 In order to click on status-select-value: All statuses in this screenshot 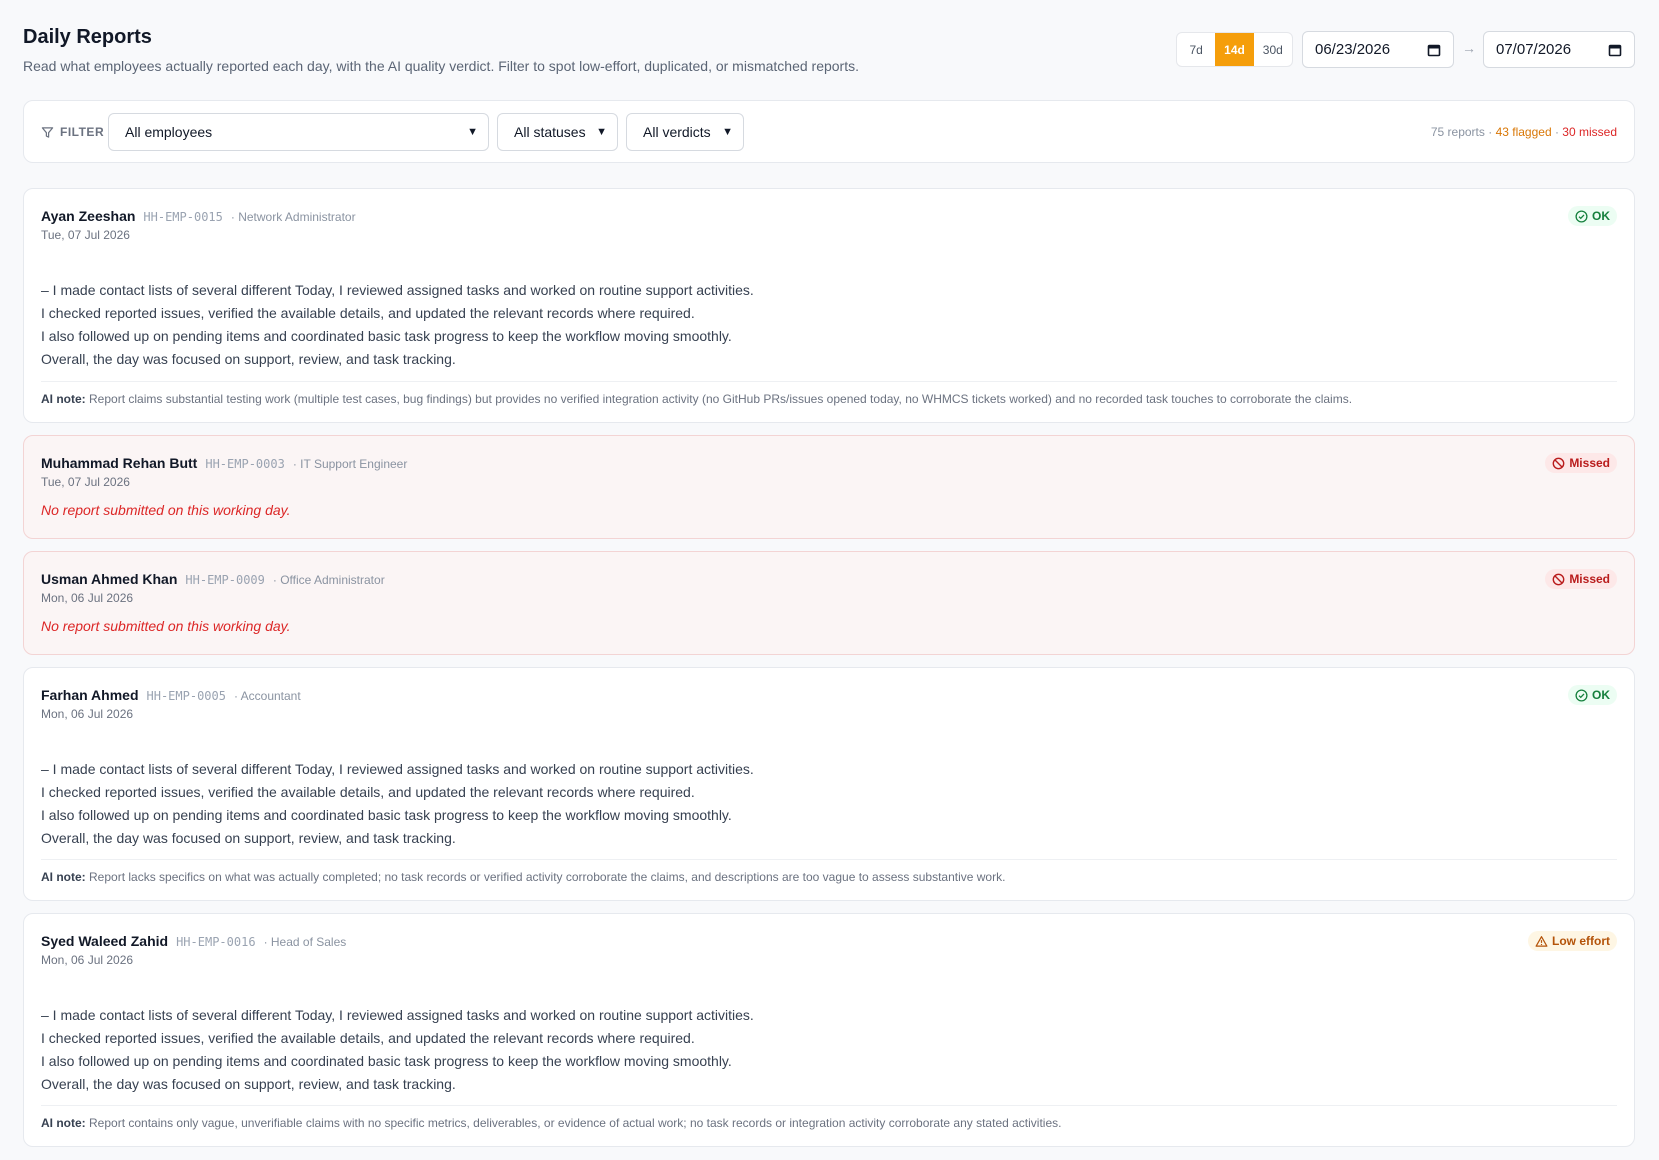, I will do `click(550, 132)`.